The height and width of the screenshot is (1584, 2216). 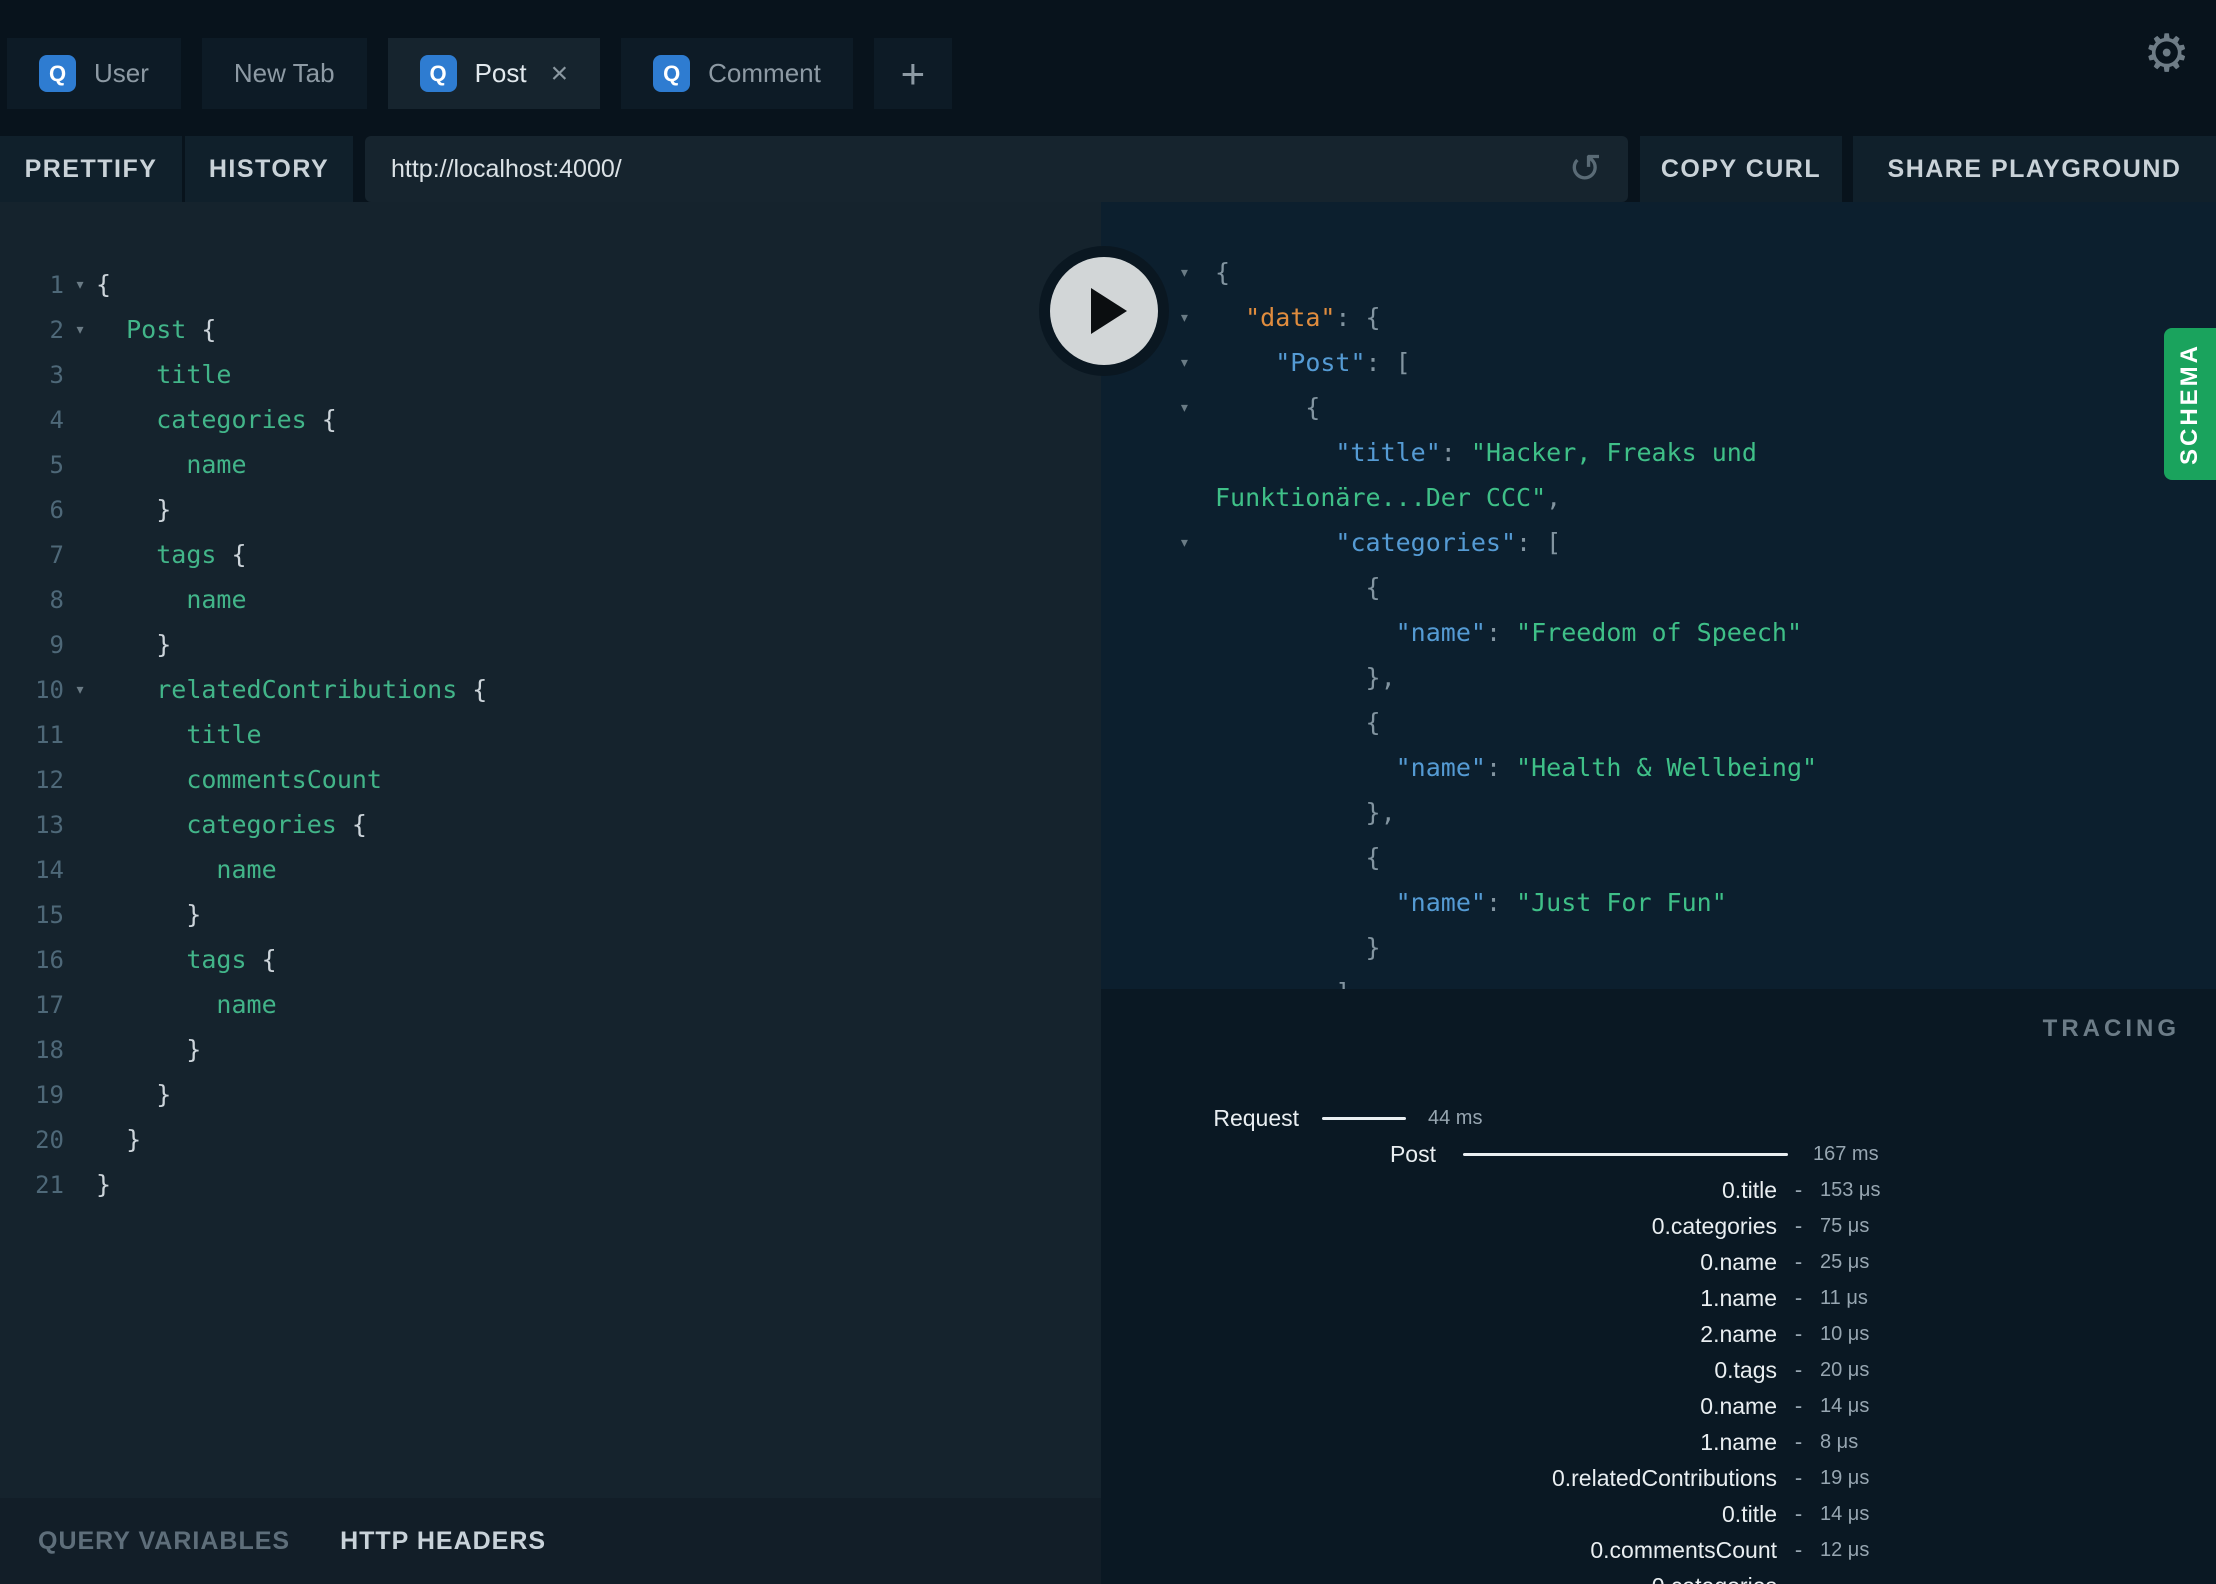 I want to click on new-tab-button: +, so click(x=912, y=73).